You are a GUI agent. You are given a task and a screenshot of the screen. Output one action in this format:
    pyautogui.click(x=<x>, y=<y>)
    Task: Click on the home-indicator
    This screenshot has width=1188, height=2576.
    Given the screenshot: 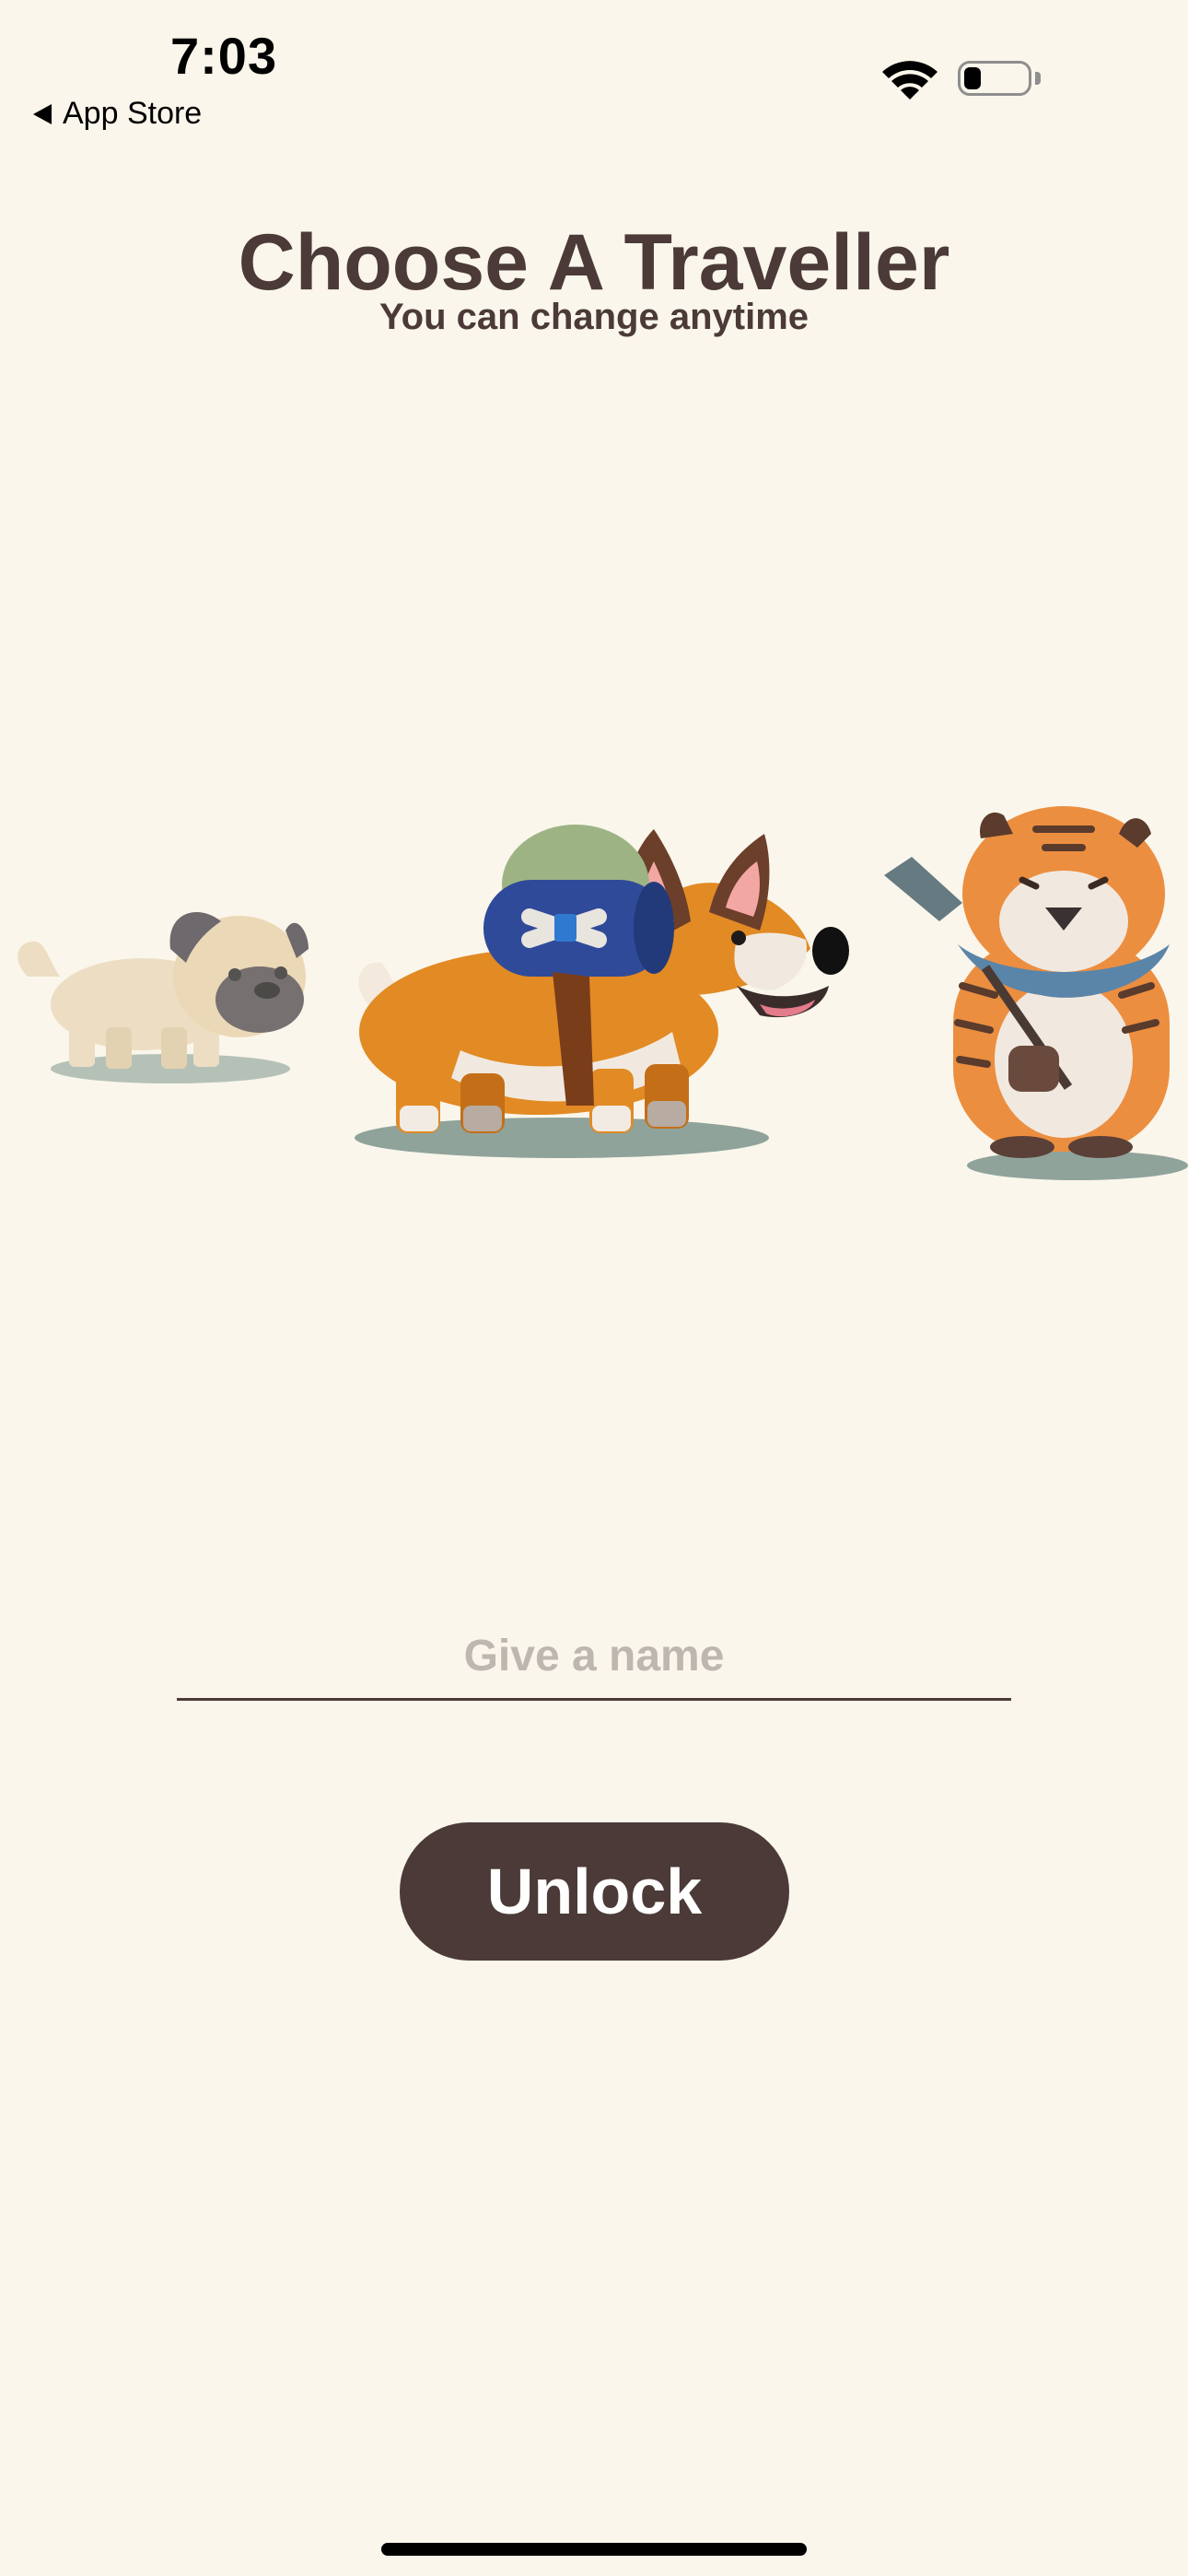 What is the action you would take?
    pyautogui.click(x=594, y=2549)
    